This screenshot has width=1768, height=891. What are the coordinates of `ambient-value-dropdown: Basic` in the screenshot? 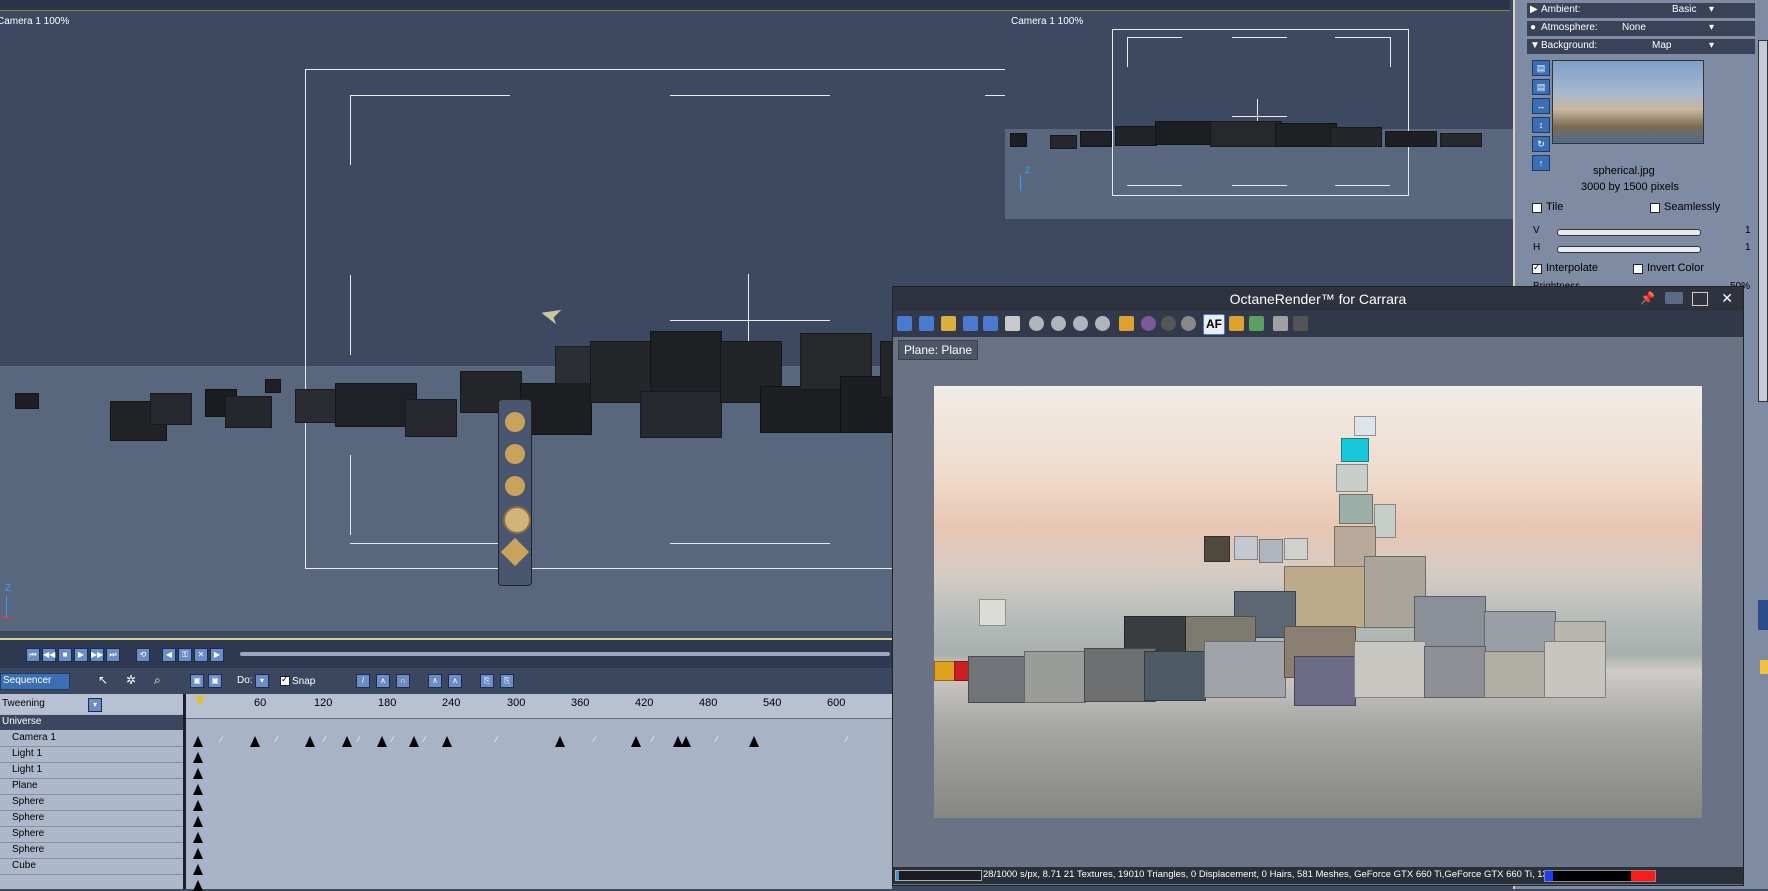 It's located at (1684, 9).